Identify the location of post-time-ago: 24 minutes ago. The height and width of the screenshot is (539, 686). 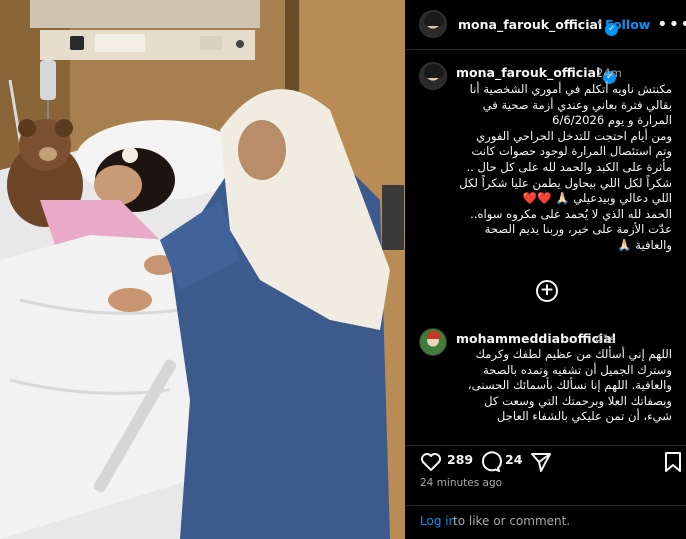
(461, 483).